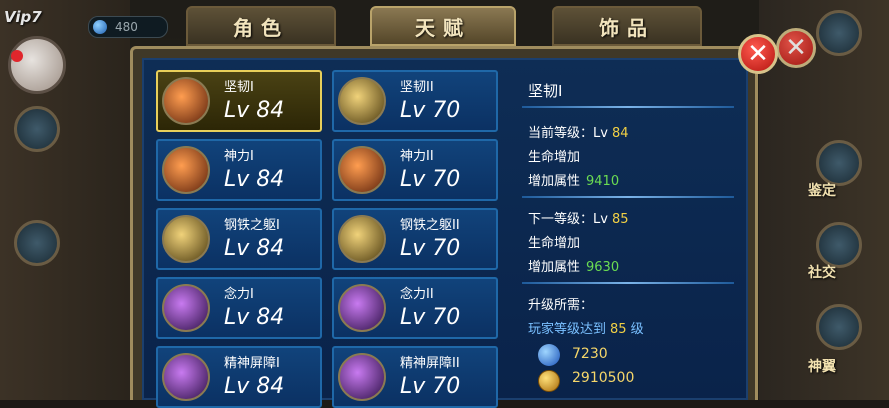 Image resolution: width=889 pixels, height=408 pixels. I want to click on talent-tenacity-1: 坚韧I Lv 84, so click(239, 101).